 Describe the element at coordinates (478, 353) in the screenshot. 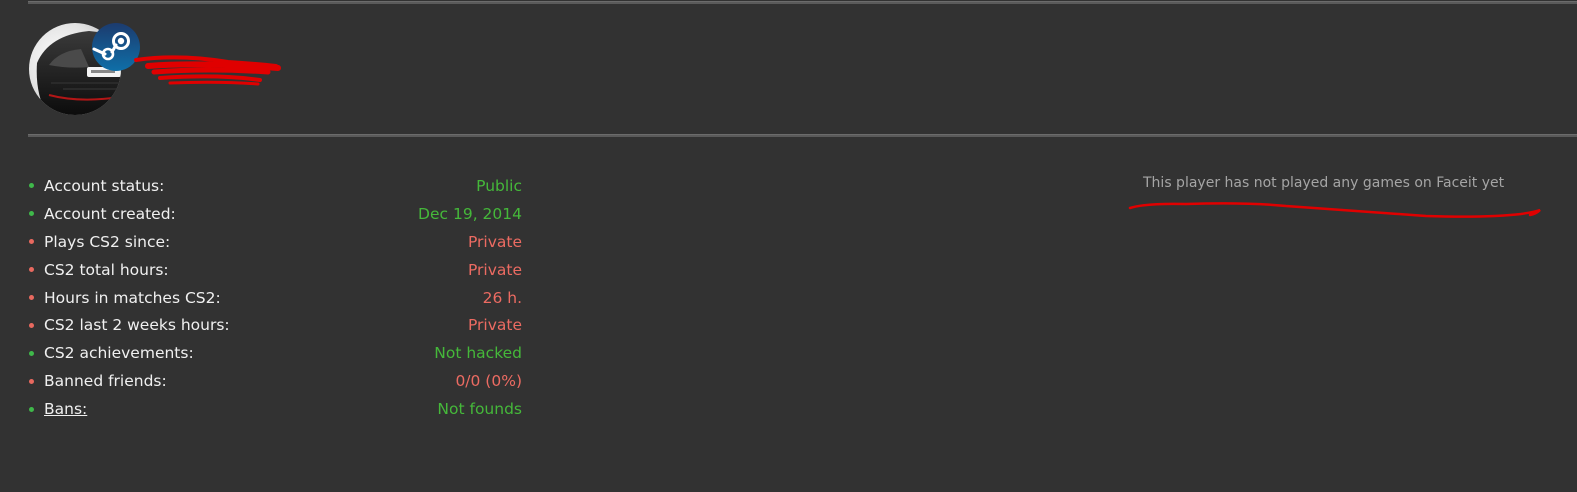

I see `stat-value: Not hacked` at that location.